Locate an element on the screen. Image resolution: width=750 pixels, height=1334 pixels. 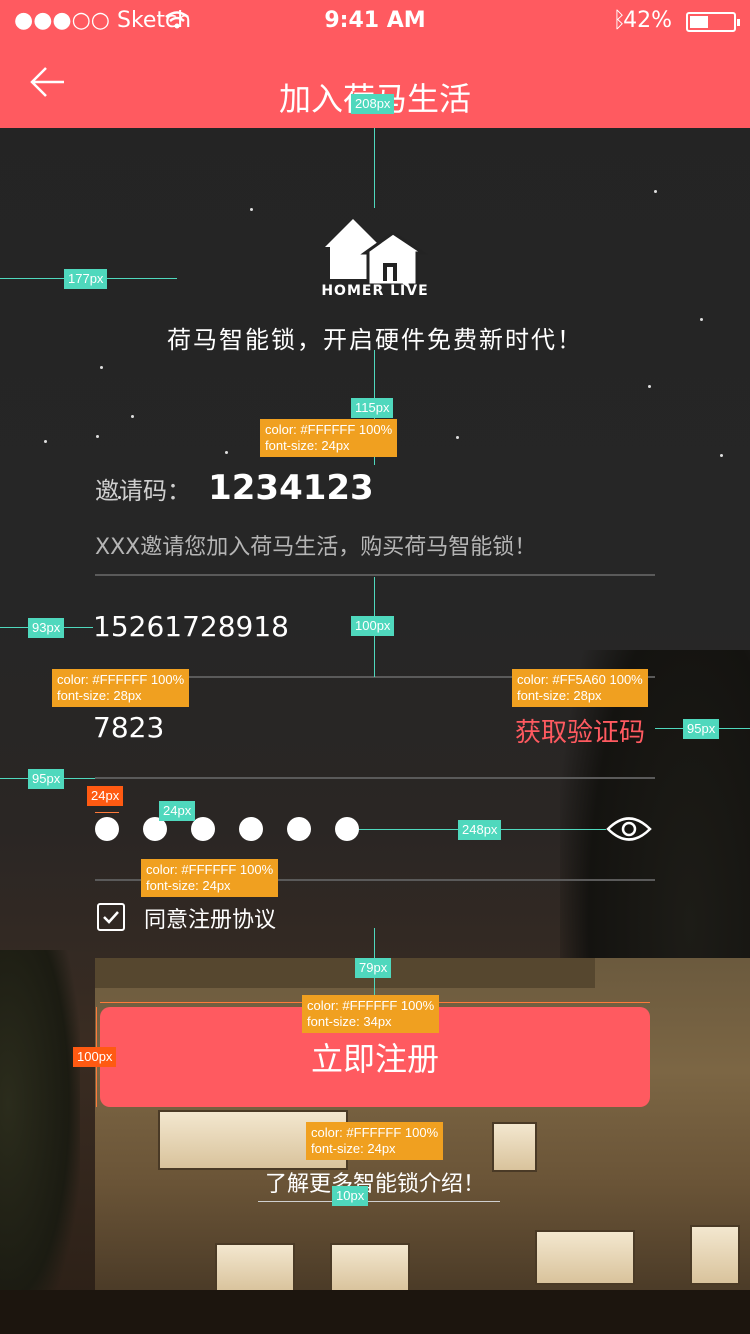
measure-label: 115px is located at coordinates (372, 408).